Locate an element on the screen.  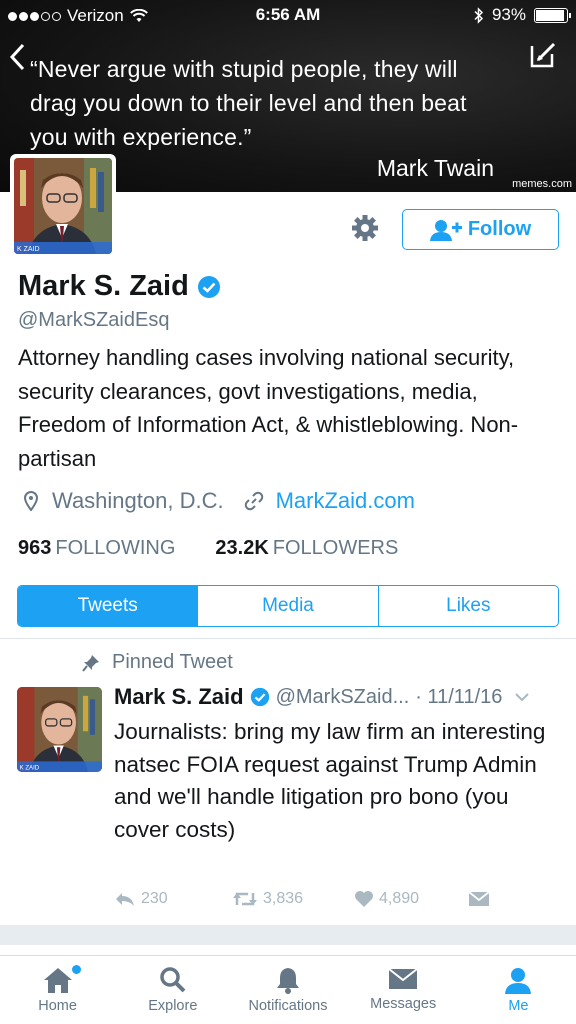
tweet-avatar-photo: K ZAID is located at coordinates (59, 729).